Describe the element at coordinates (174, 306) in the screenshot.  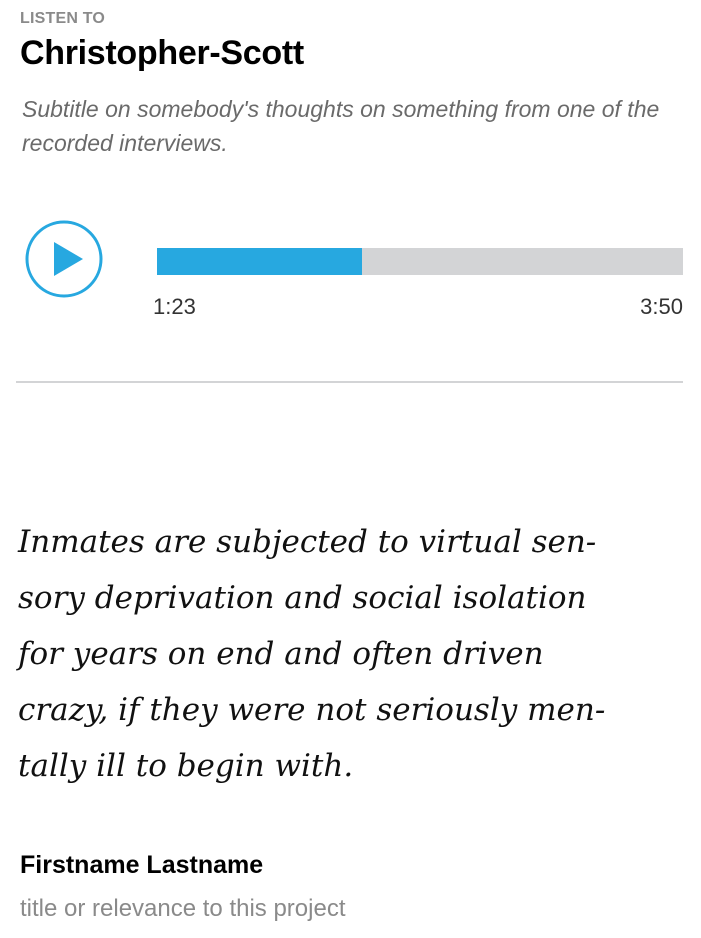
I see `current-time: 1:23` at that location.